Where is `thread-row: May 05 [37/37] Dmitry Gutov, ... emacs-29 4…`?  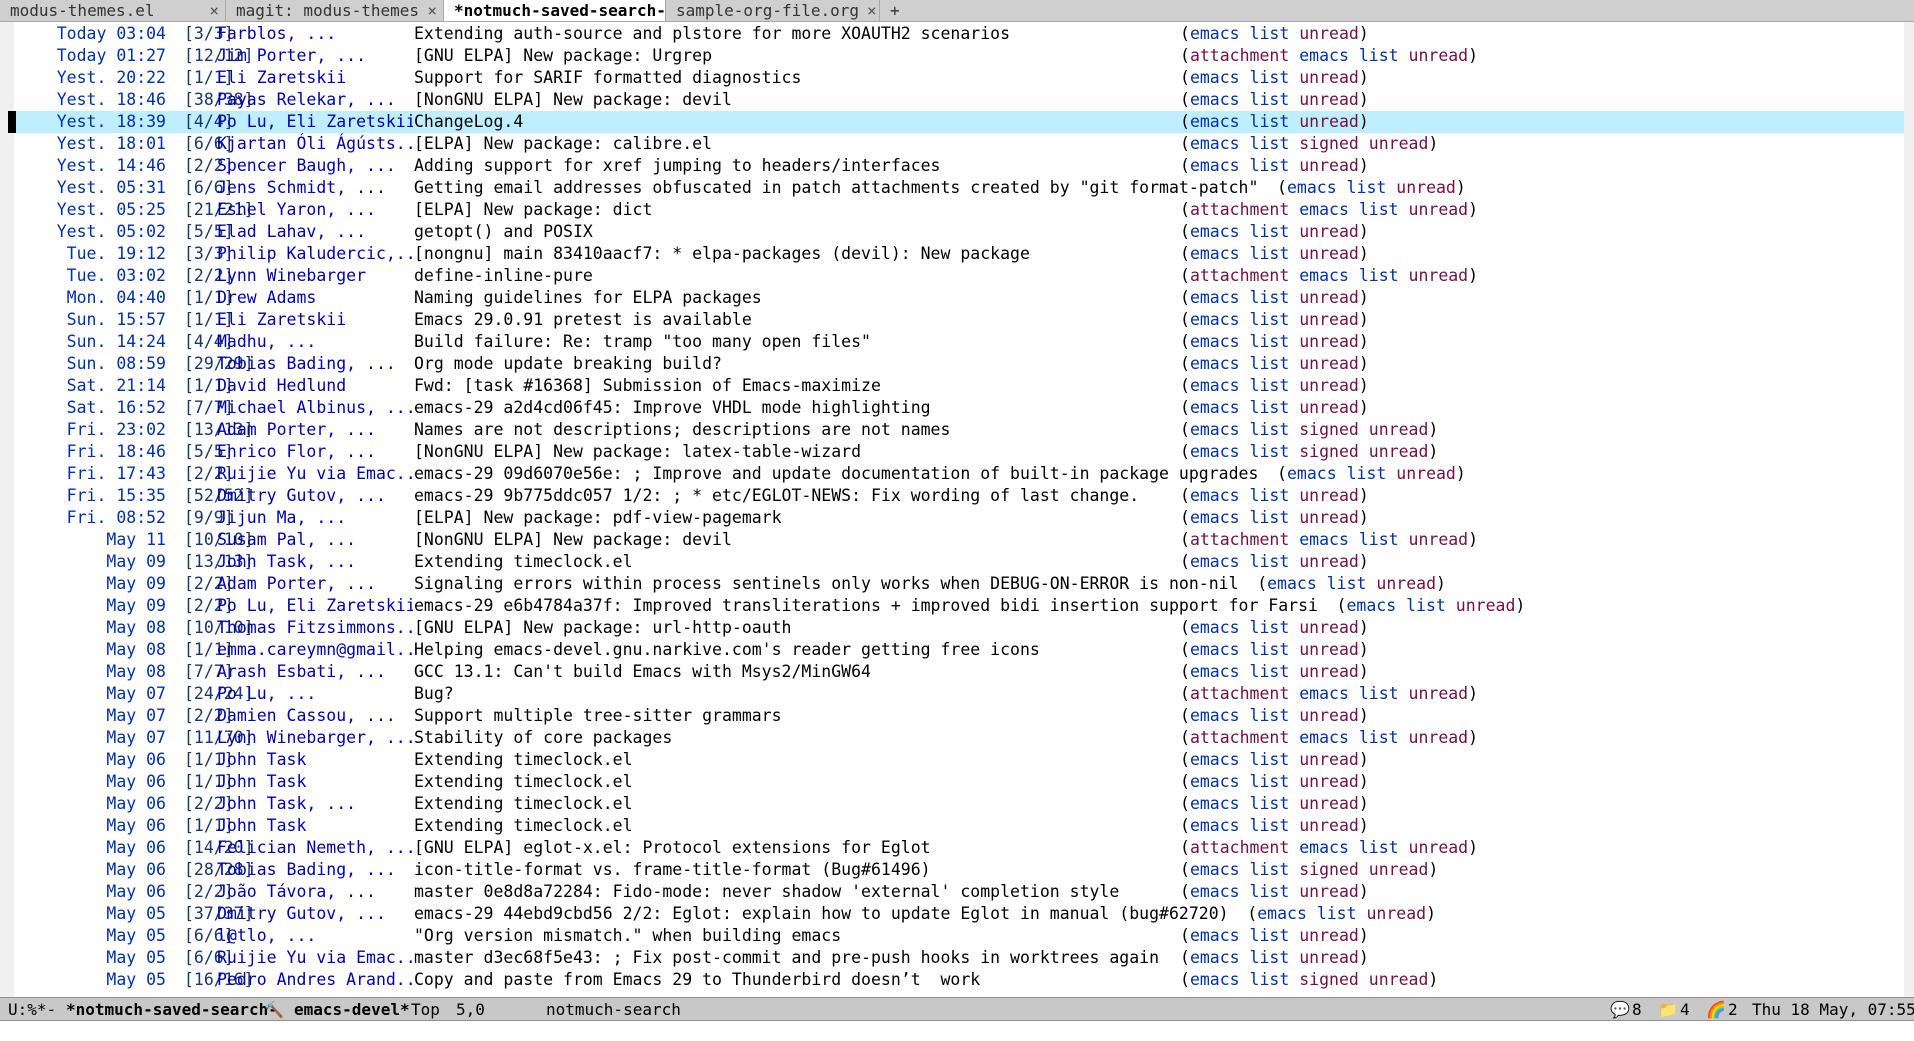 thread-row: May 05 [37/37] Dmitry Gutov, ... emacs-29 4… is located at coordinates (959, 914).